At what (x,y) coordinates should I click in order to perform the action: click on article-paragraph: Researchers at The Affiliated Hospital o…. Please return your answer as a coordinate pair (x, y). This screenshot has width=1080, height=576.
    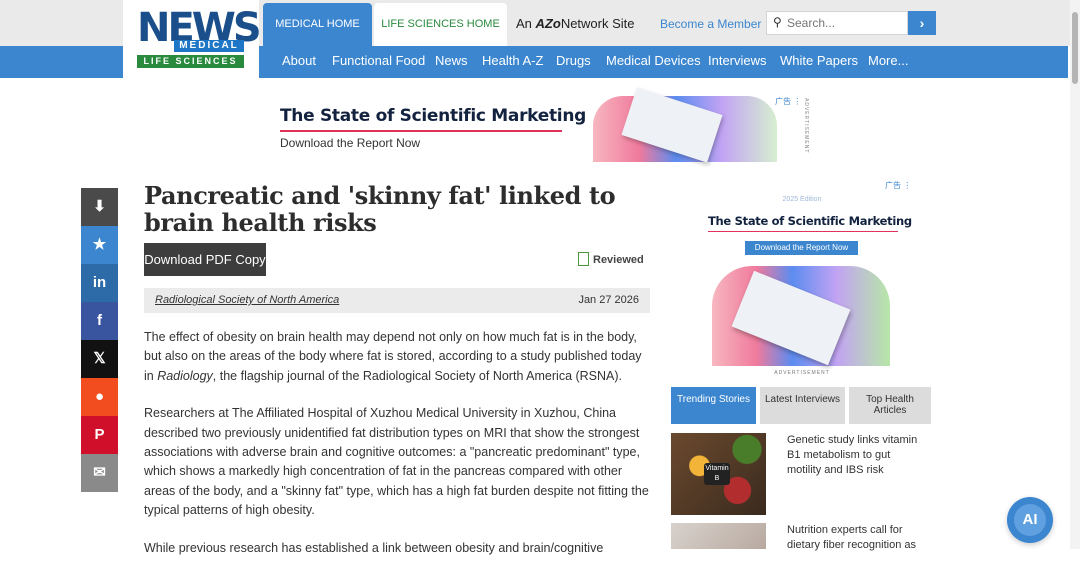
    Looking at the image, I should click on (396, 462).